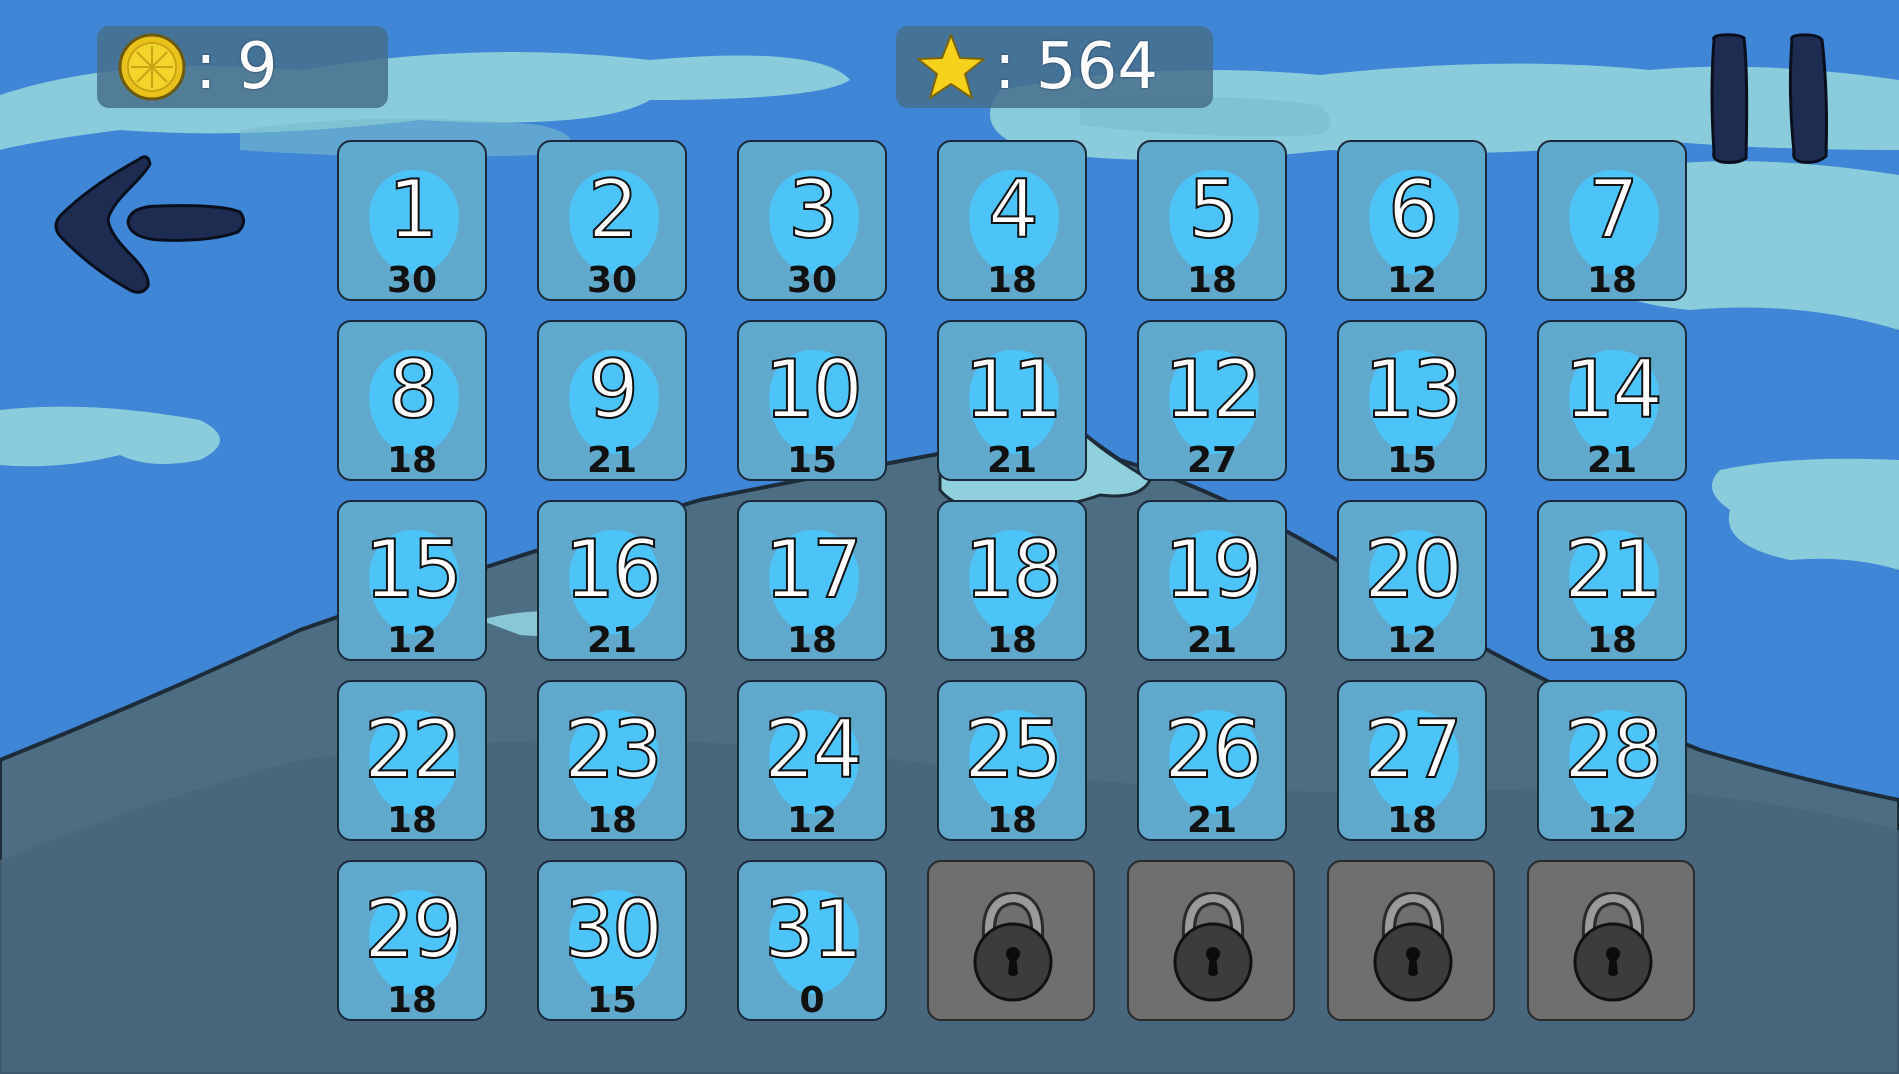  Describe the element at coordinates (413, 389) in the screenshot. I see `level-number: 8` at that location.